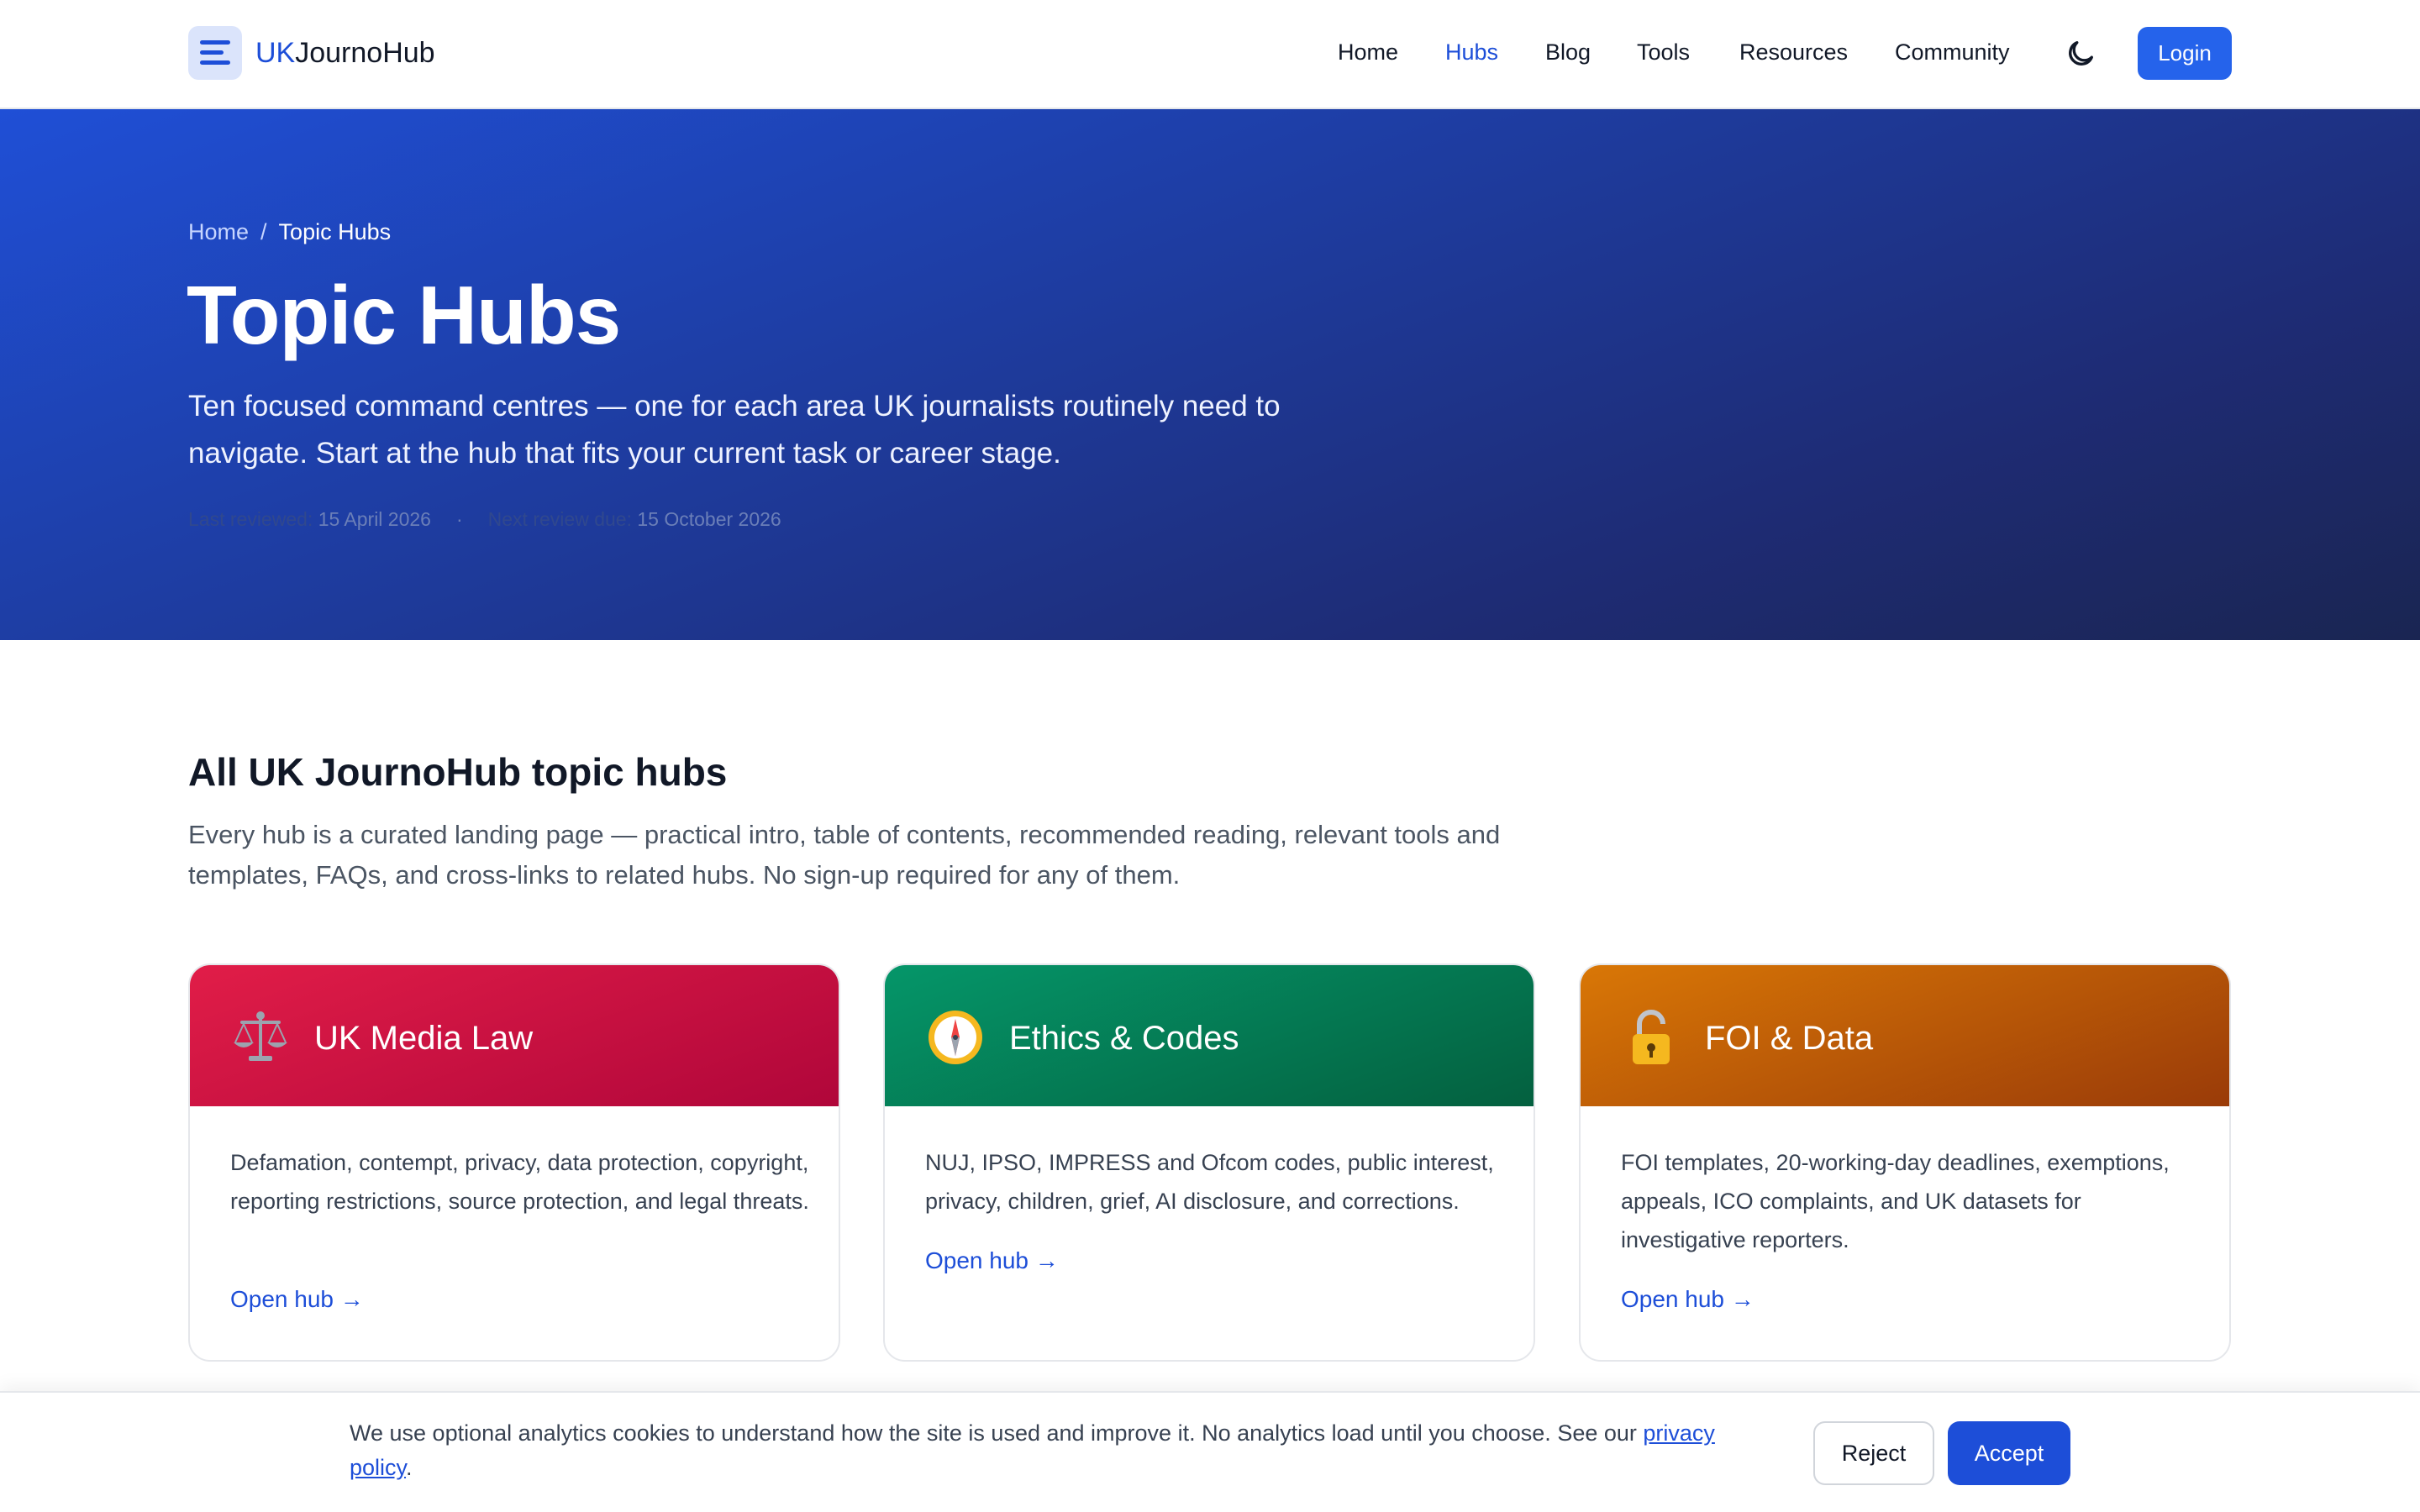 This screenshot has height=1512, width=2420. I want to click on nav-blog: Blog, so click(1568, 52).